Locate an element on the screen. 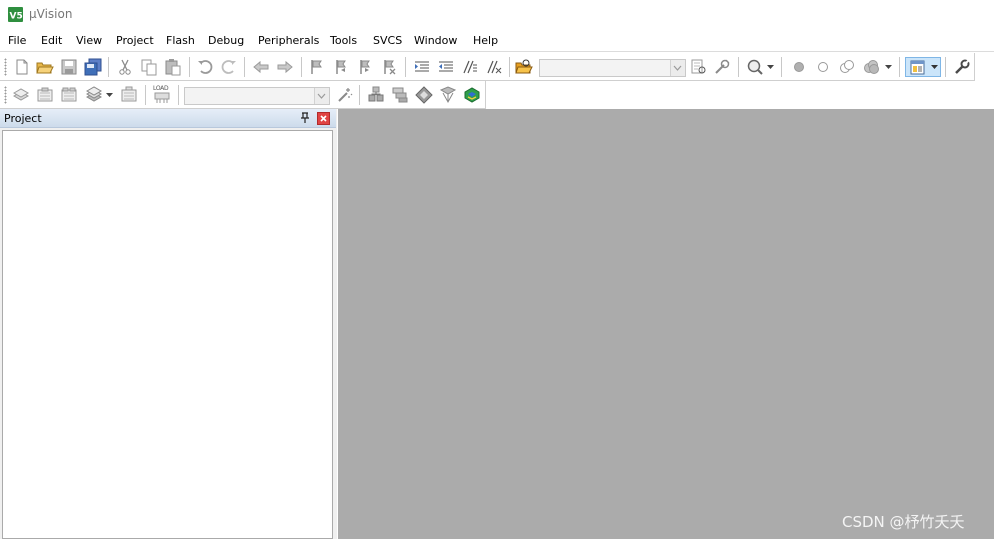 This screenshot has height=539, width=994. close-icon is located at coordinates (323, 118).